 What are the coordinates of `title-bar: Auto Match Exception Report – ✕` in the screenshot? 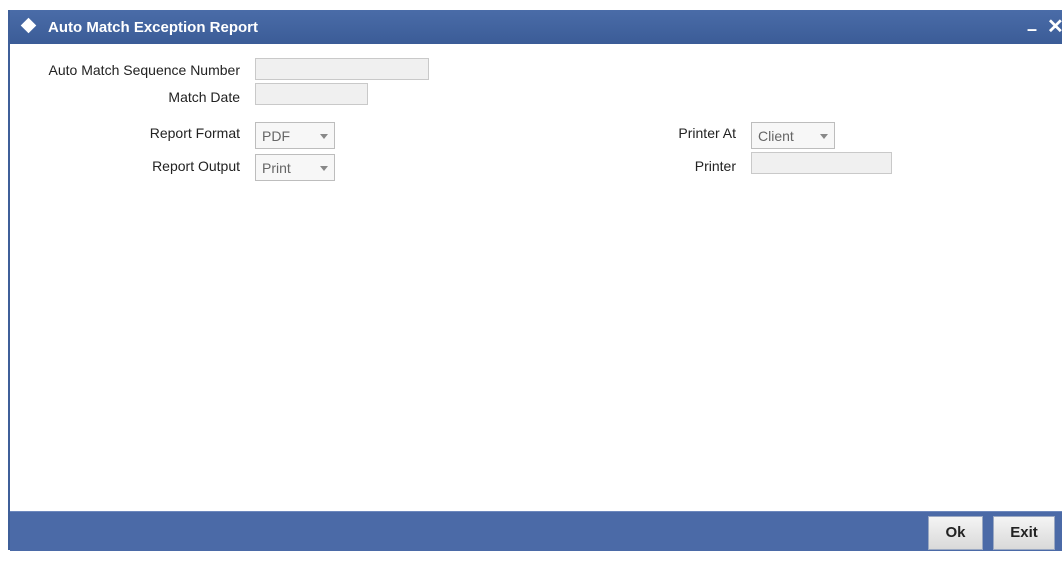 It's located at (536, 27).